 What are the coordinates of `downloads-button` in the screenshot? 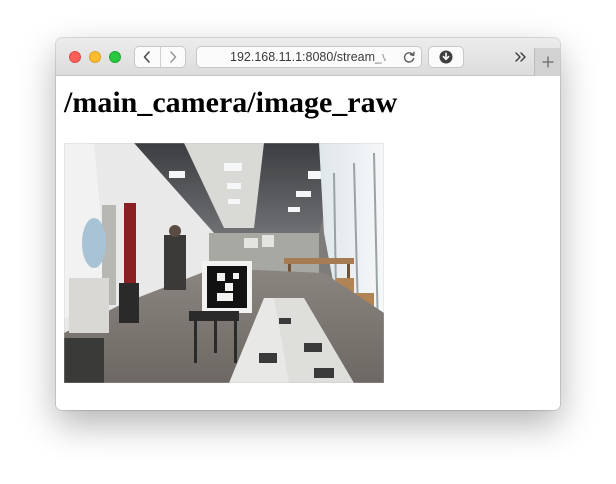 It's located at (446, 57).